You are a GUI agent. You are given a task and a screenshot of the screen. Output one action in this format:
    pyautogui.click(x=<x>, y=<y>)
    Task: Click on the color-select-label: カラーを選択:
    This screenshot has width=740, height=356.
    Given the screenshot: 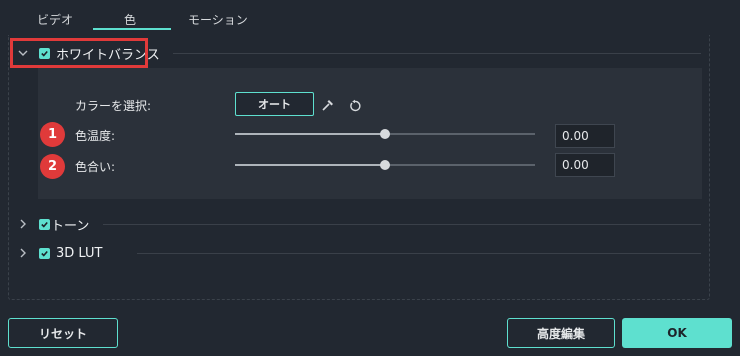 What is the action you would take?
    pyautogui.click(x=113, y=106)
    